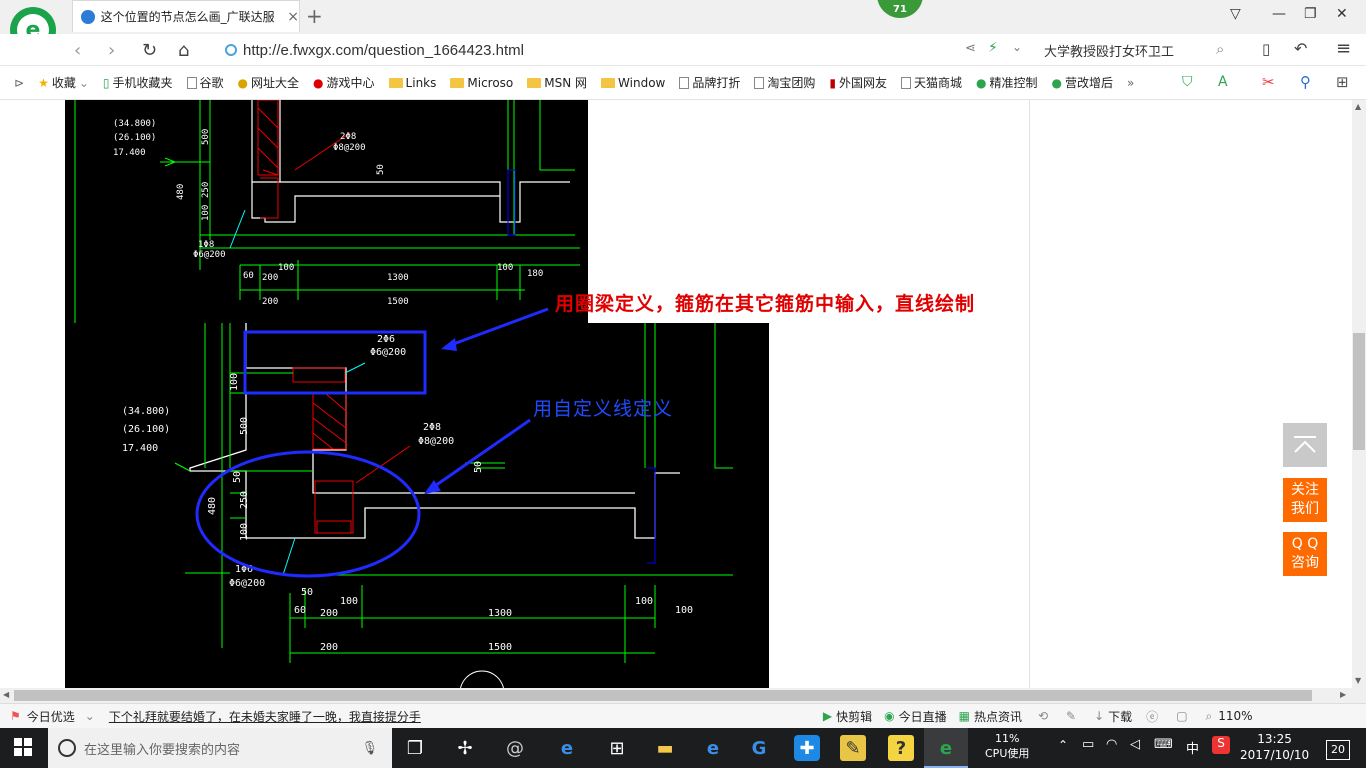  I want to click on scroll-right-icon: ▶, so click(1343, 694).